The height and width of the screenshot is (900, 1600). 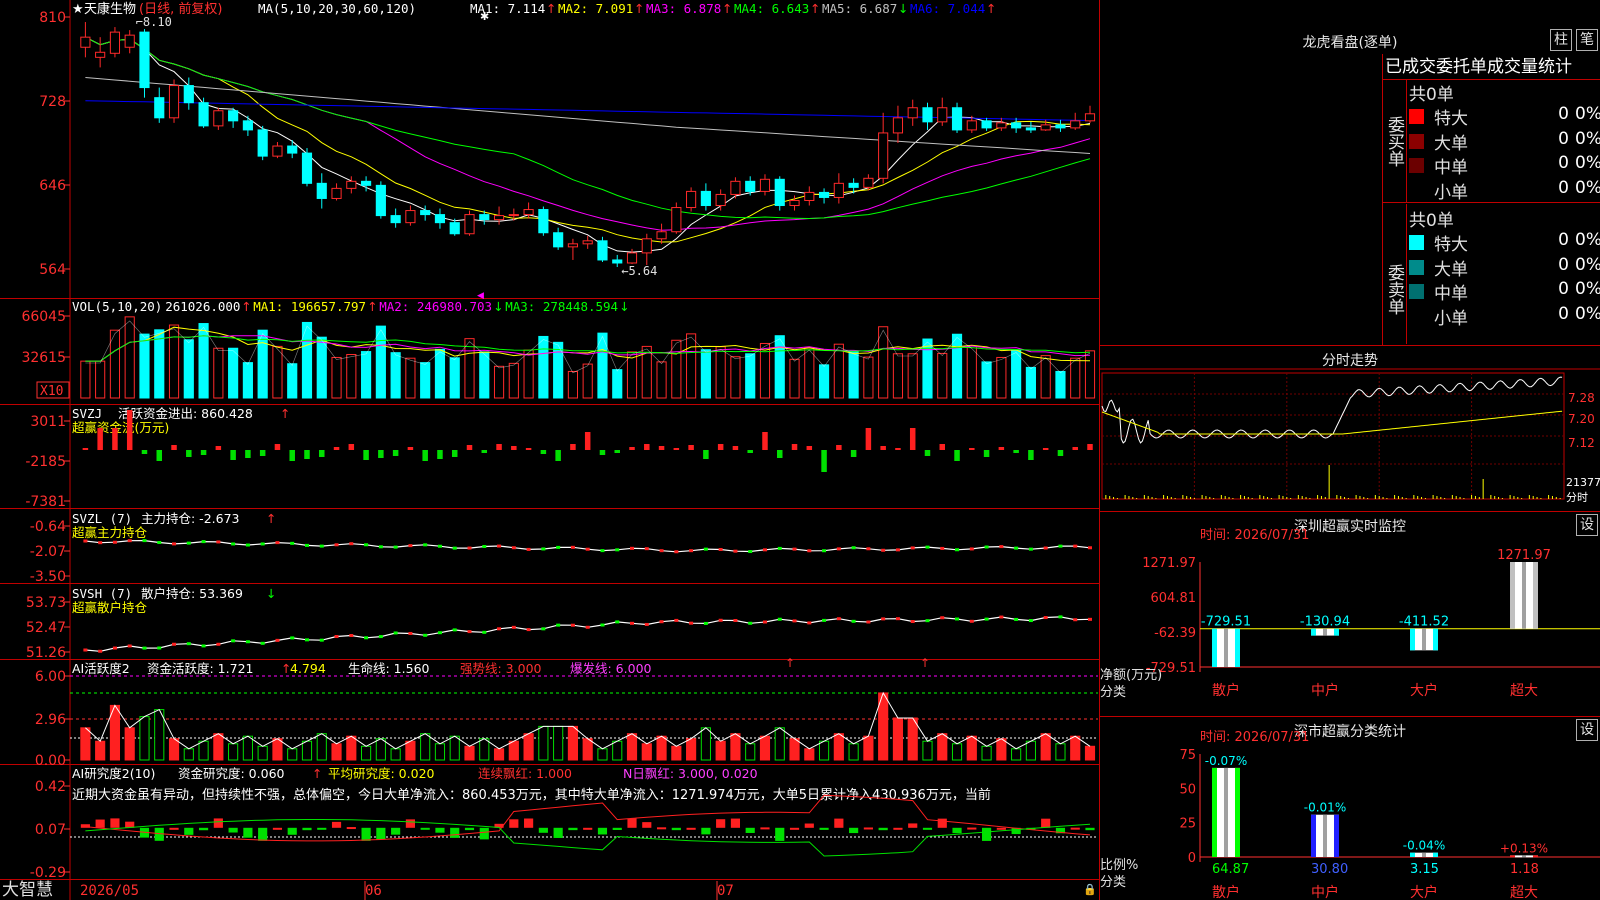 I want to click on lock-icon: 🔒, so click(x=1090, y=889).